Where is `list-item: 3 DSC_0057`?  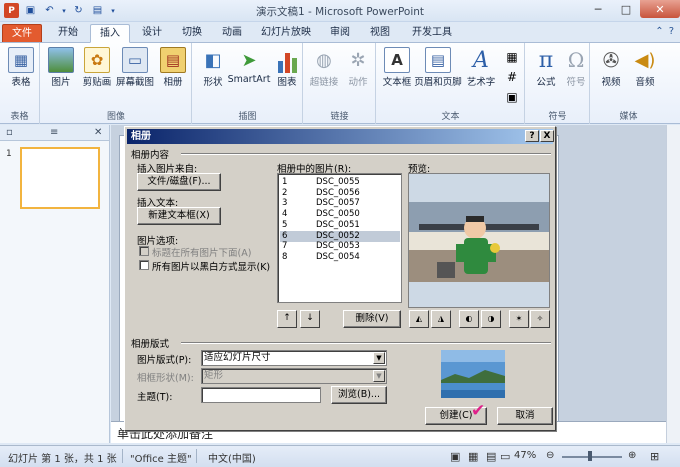 list-item: 3 DSC_0057 is located at coordinates (340, 203).